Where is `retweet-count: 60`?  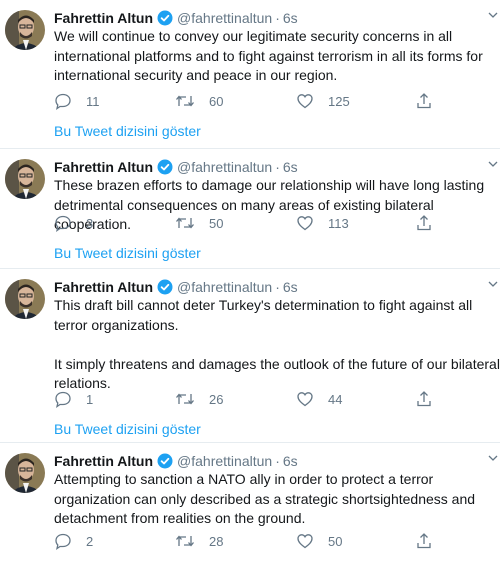 retweet-count: 60 is located at coordinates (216, 101).